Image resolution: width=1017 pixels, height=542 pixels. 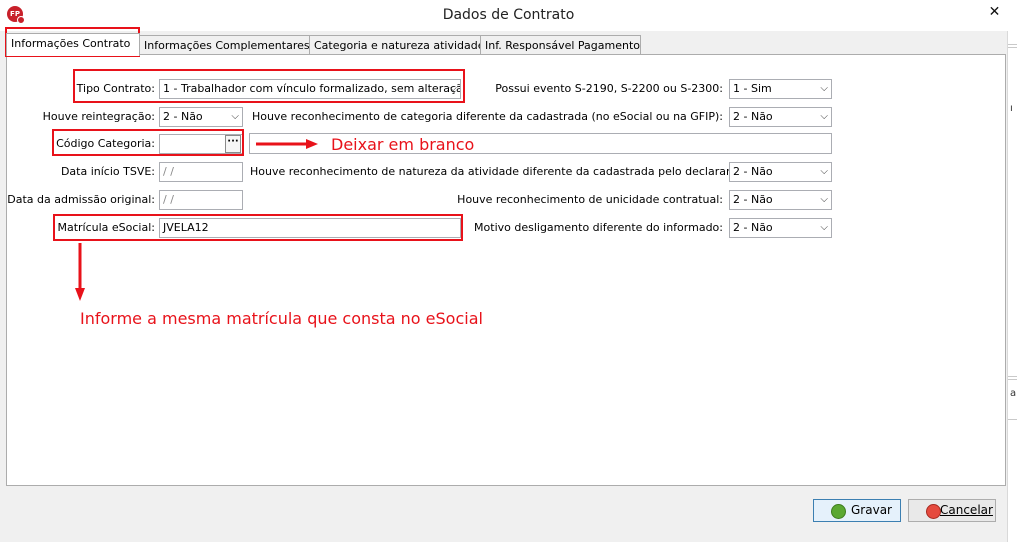 I want to click on tab-informacoes-contrato: Informações Contrato, so click(x=73, y=44).